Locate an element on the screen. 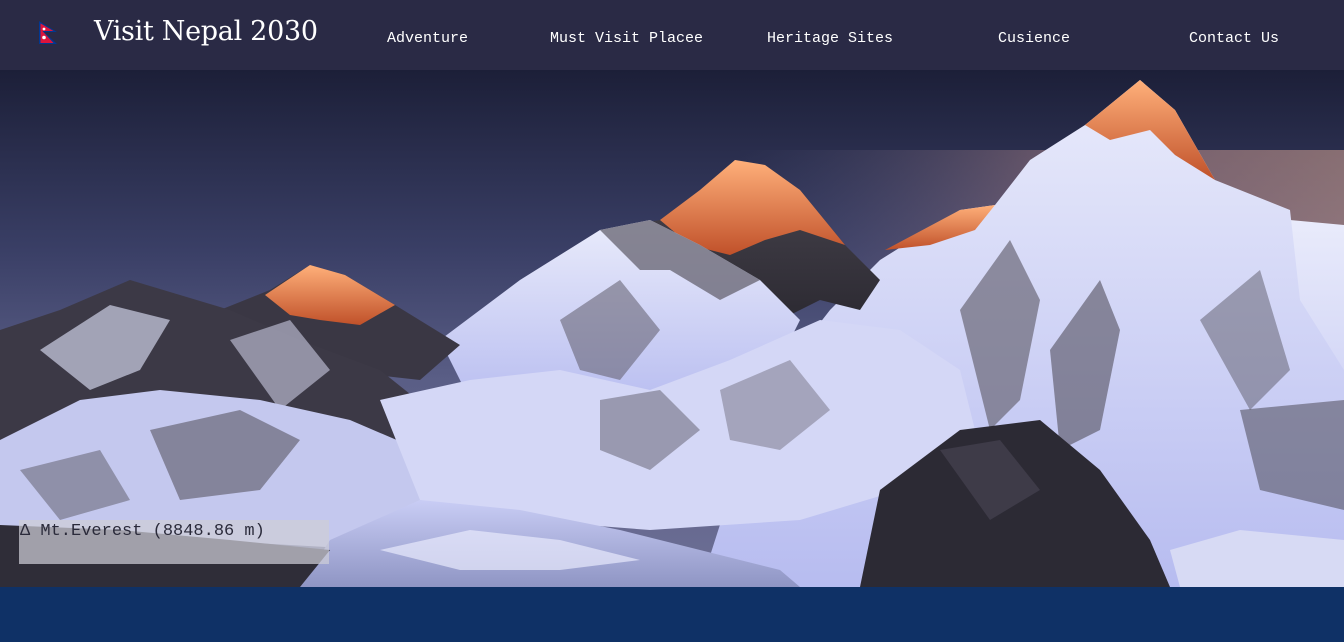  nepal-flag-icon is located at coordinates (48, 32).